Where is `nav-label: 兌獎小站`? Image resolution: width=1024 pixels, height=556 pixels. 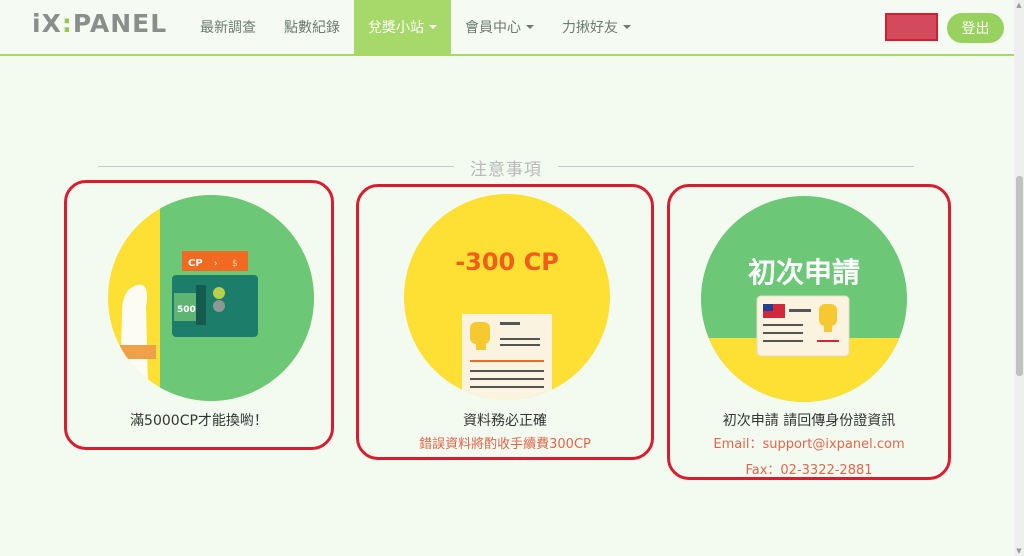
nav-label: 兌獎小站 is located at coordinates (396, 28).